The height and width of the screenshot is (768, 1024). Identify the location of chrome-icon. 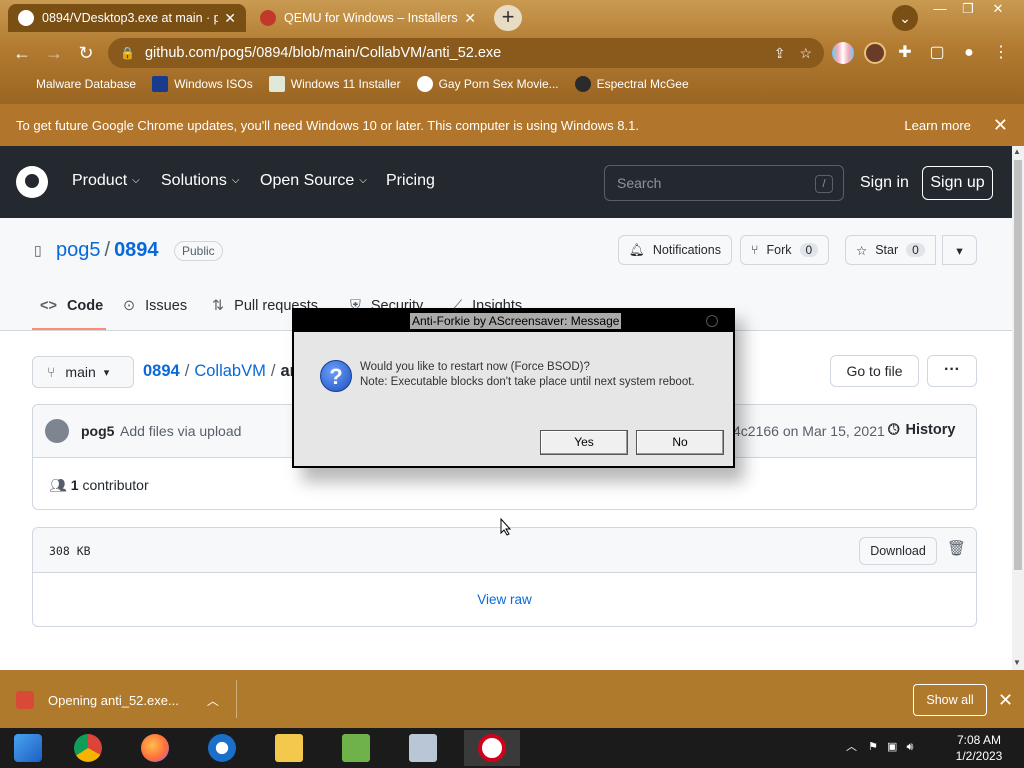
(88, 748).